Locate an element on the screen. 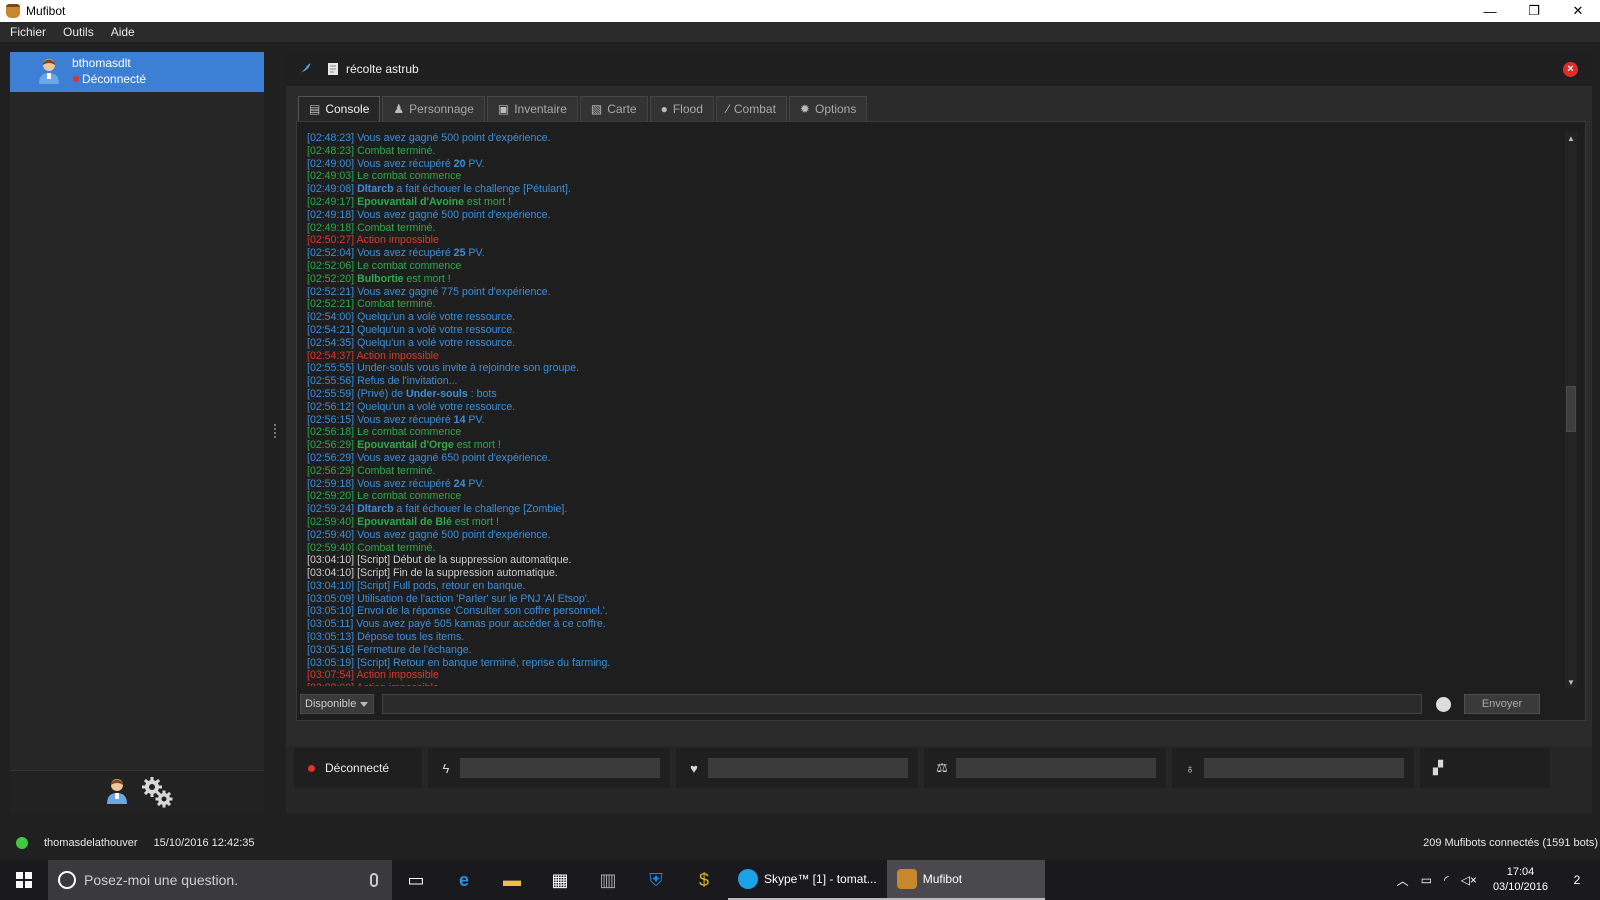  close-bot-icon: × is located at coordinates (1570, 69).